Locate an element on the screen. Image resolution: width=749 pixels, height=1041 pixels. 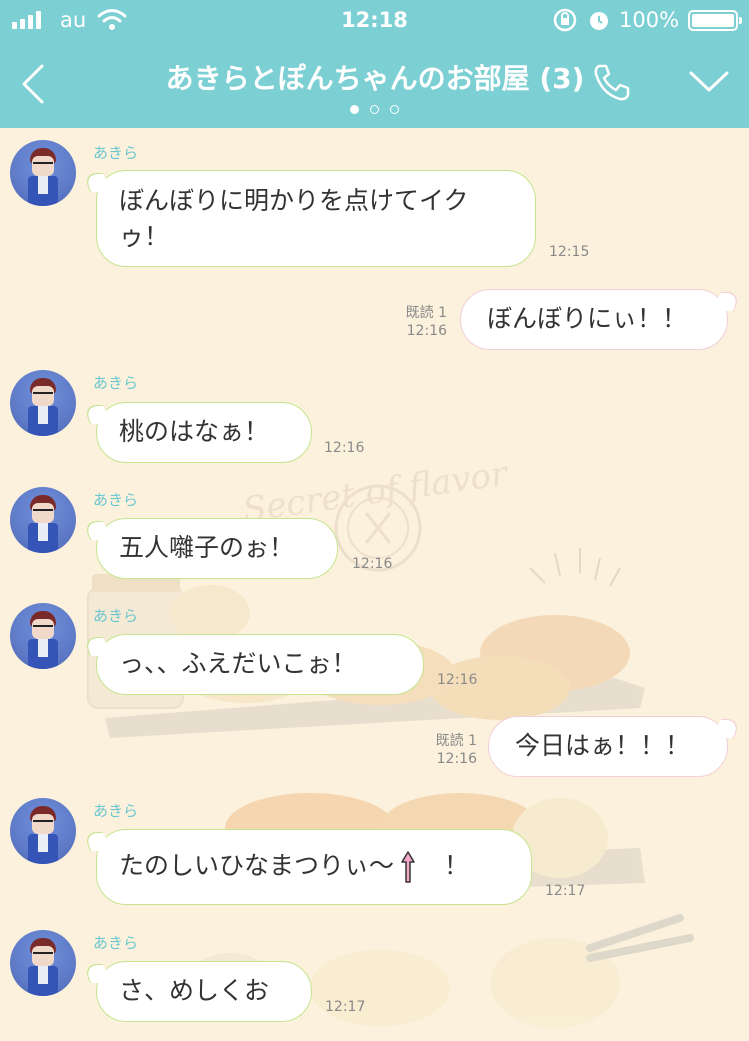
rotation-lock-icon is located at coordinates (565, 20).